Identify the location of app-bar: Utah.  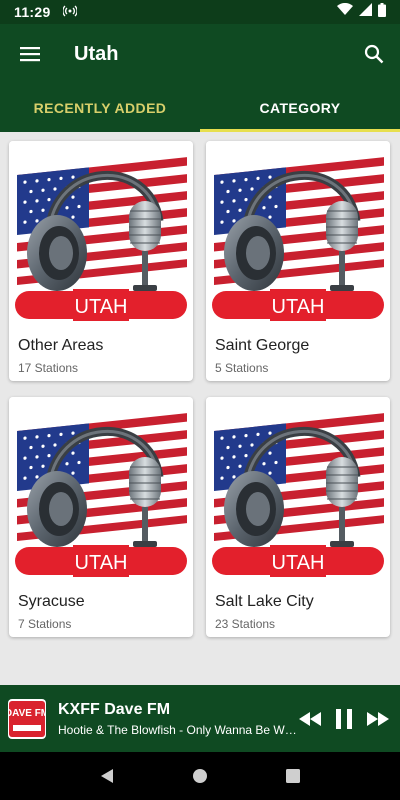
(200, 54).